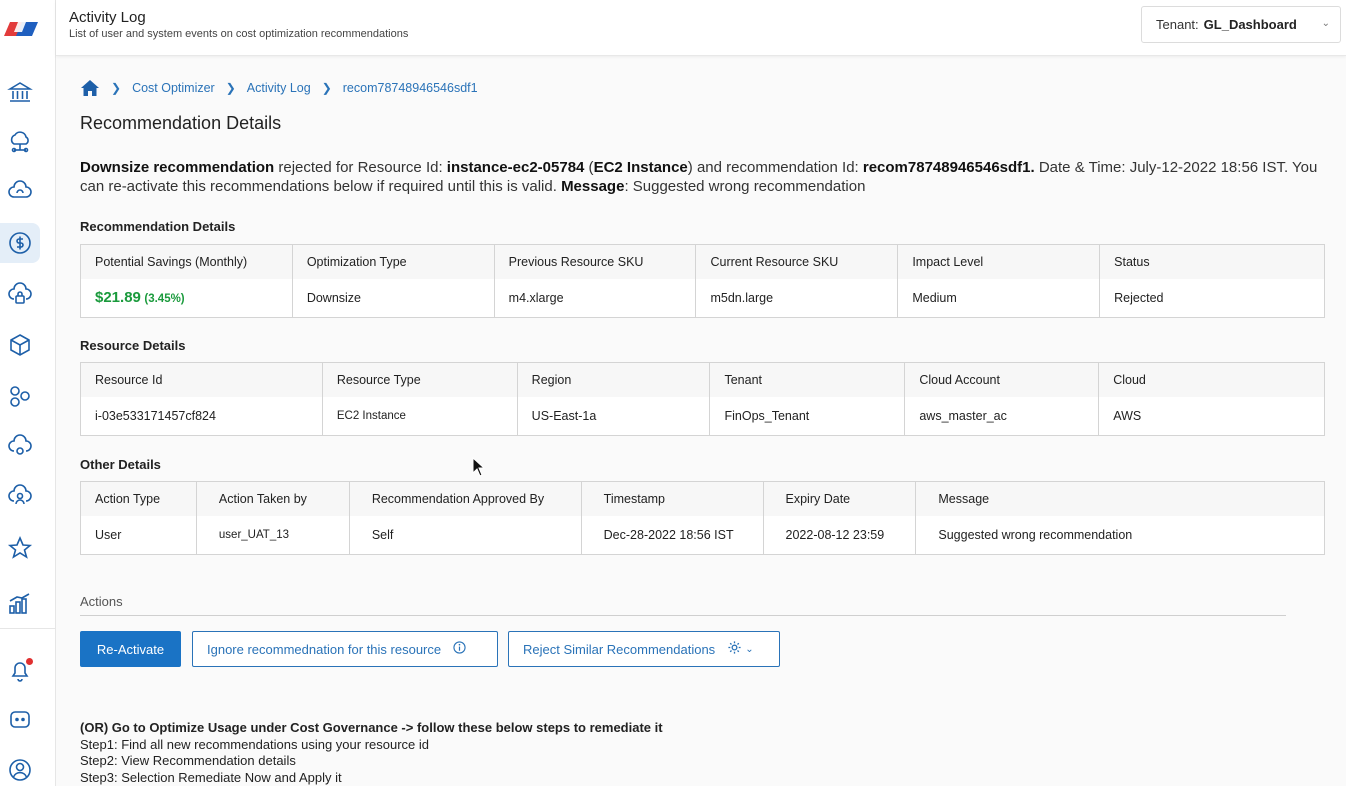  What do you see at coordinates (479, 466) in the screenshot?
I see `mouse-cursor` at bounding box center [479, 466].